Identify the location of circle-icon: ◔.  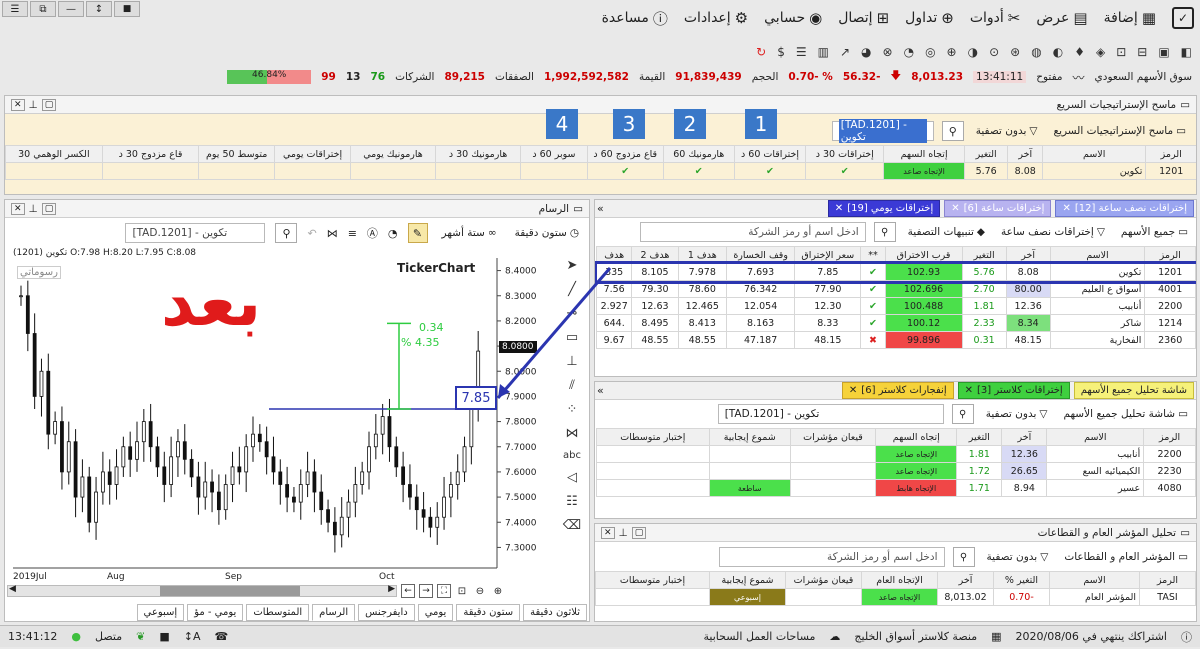
(393, 233).